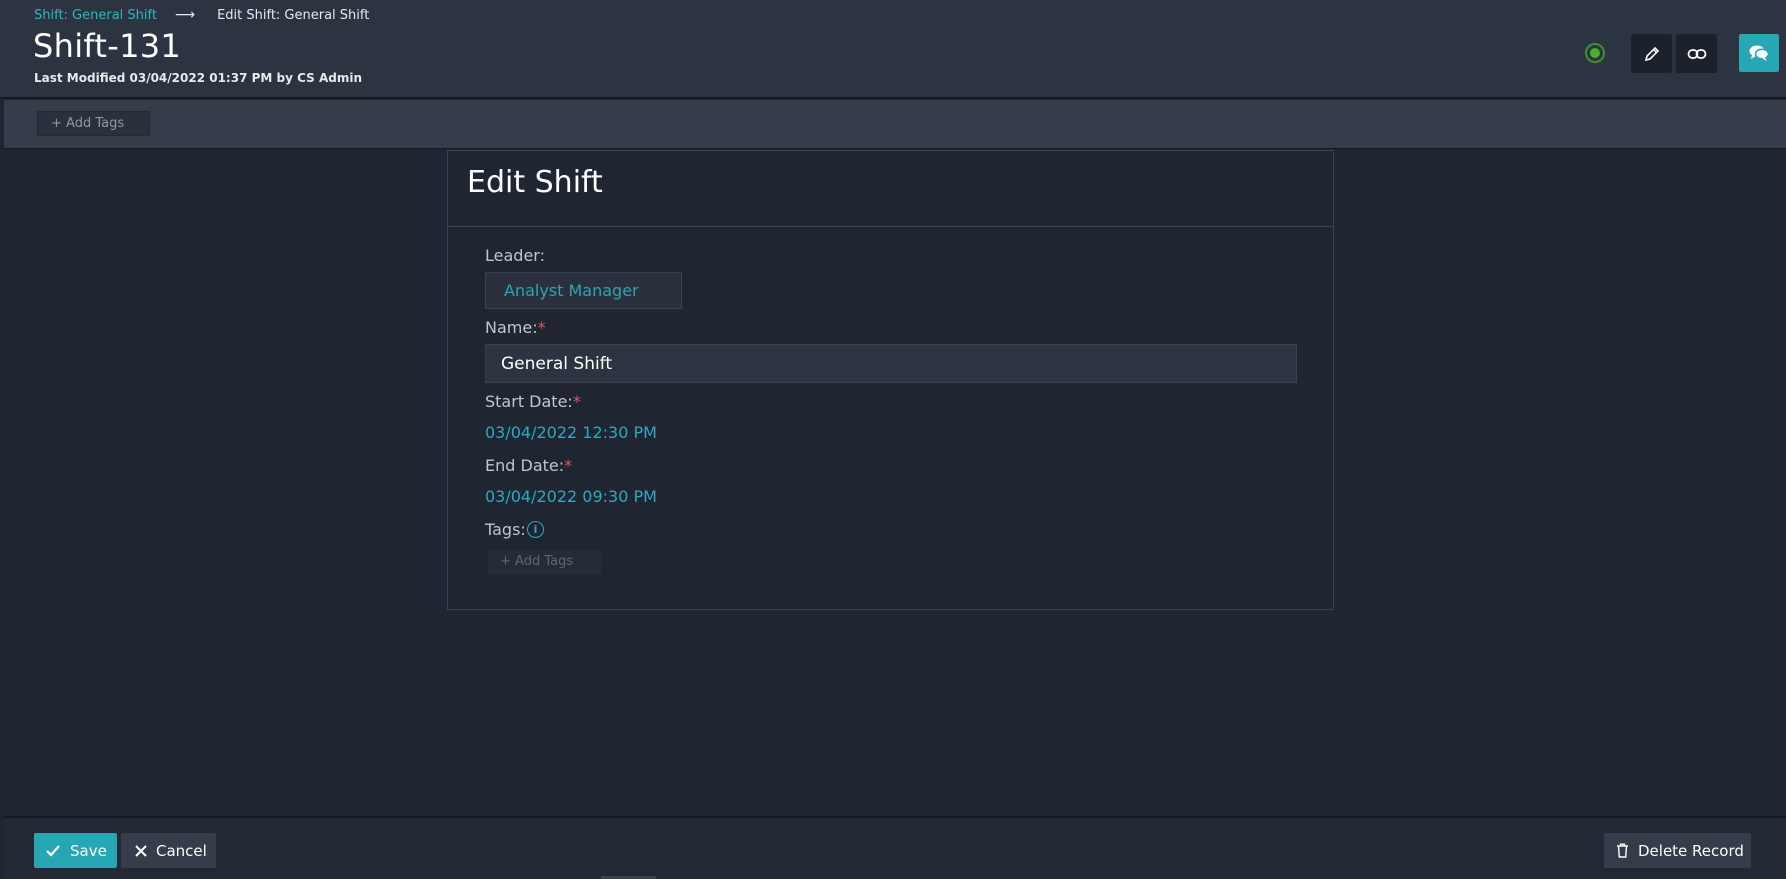 The image size is (1786, 879). I want to click on status-icon, so click(1595, 53).